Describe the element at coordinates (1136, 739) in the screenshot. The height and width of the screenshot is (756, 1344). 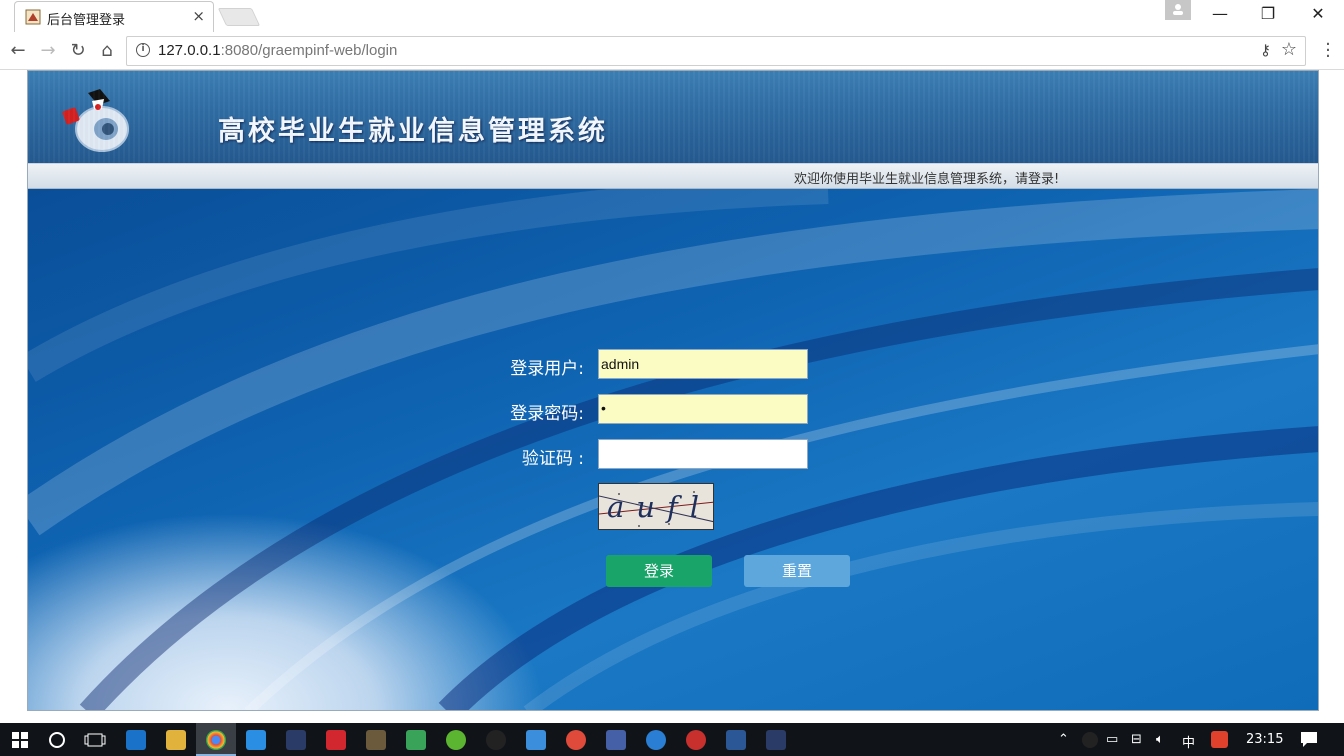
I see `network-icon: ⊟` at that location.